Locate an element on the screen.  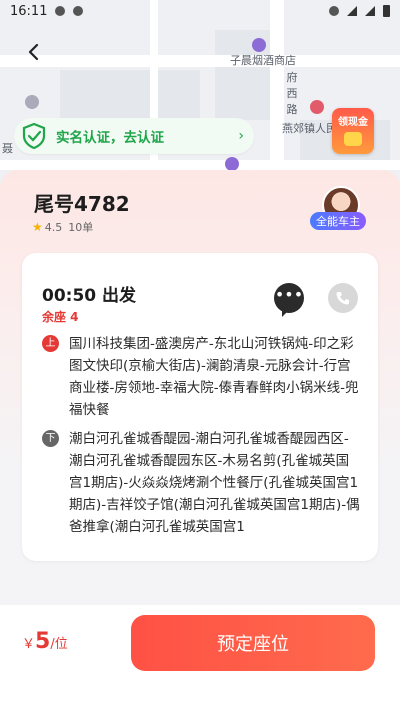
currency-symbol: ￥ is located at coordinates (29, 644).